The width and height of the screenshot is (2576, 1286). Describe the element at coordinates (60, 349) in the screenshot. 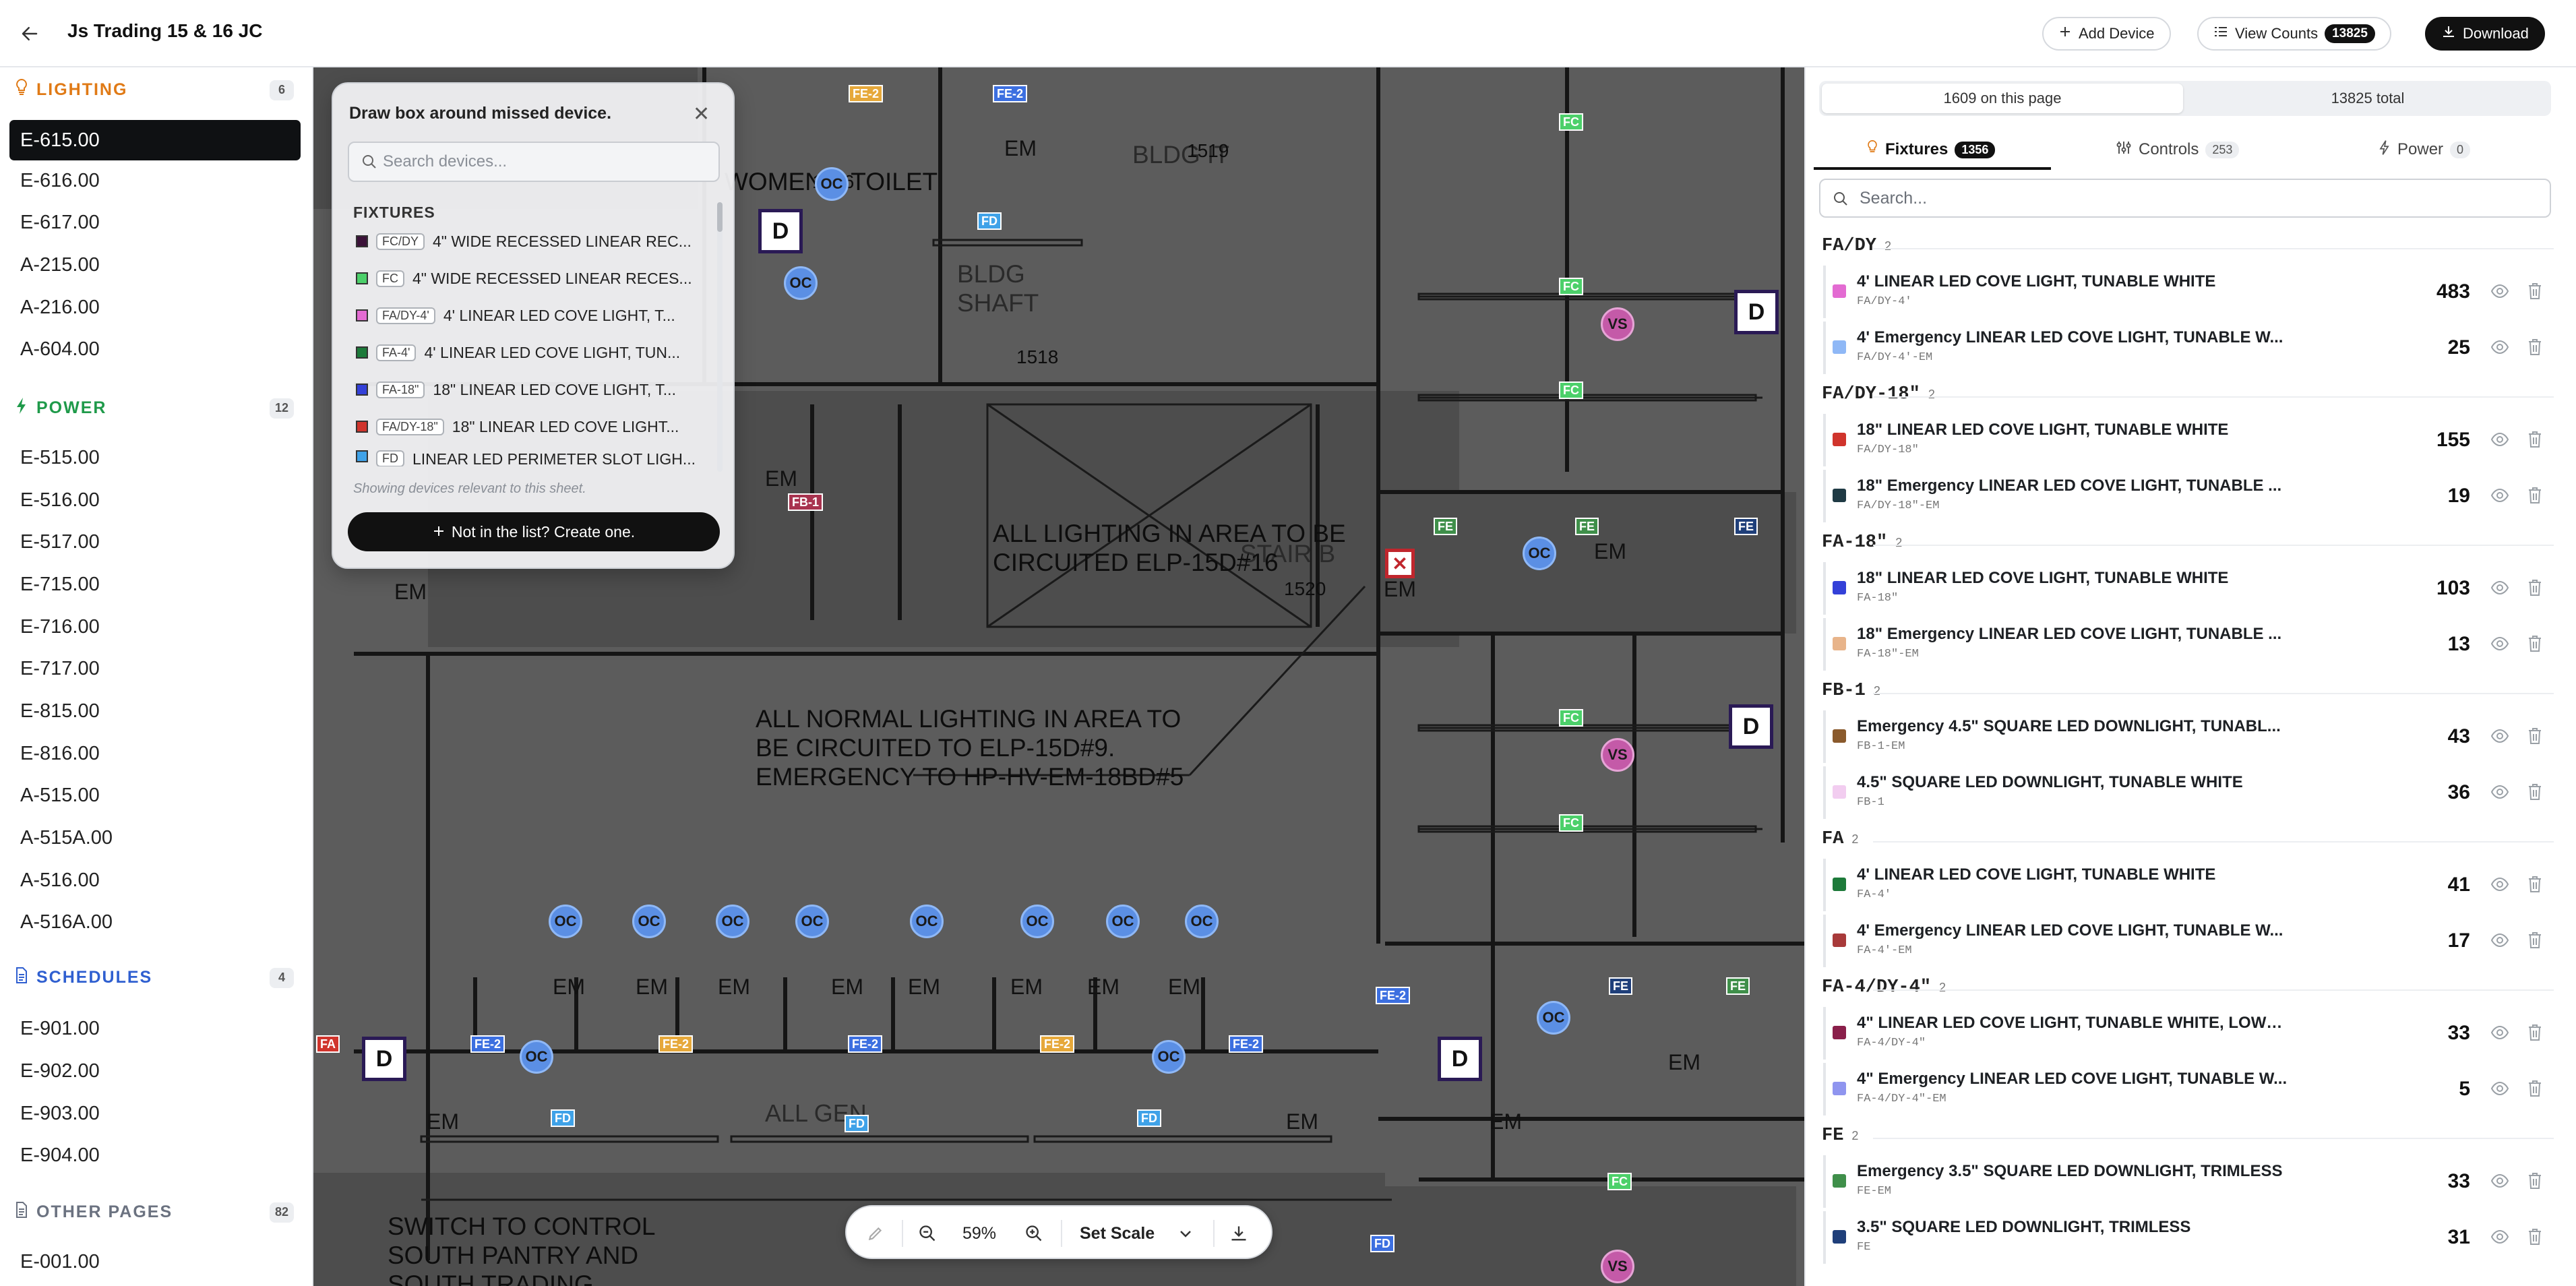

I see `sheet-item-a604: A-604.00` at that location.